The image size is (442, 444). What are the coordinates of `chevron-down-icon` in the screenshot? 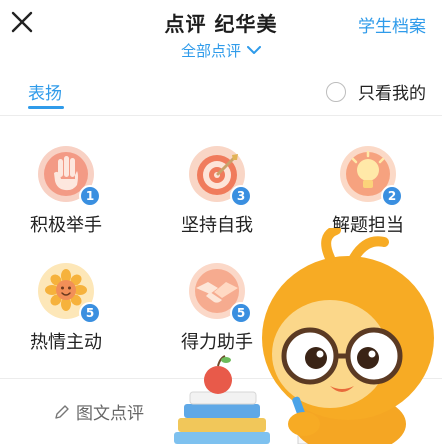 It's located at (254, 50).